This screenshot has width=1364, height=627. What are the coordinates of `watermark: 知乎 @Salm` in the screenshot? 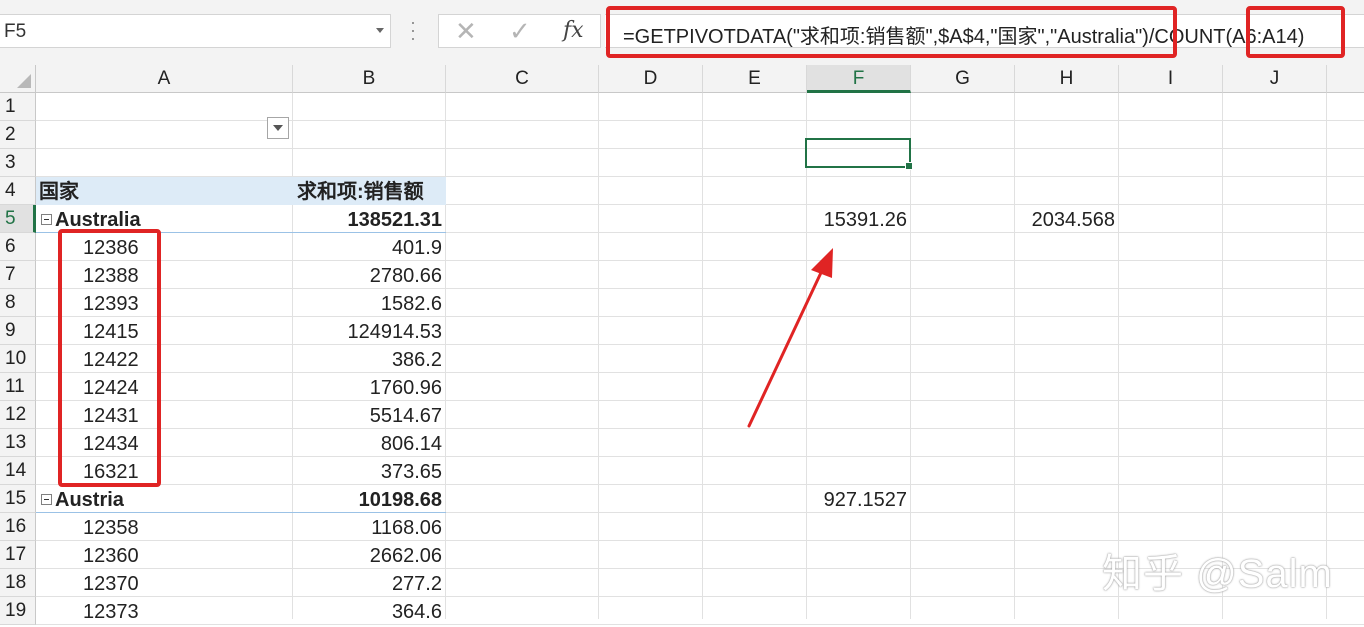 It's located at (1217, 574).